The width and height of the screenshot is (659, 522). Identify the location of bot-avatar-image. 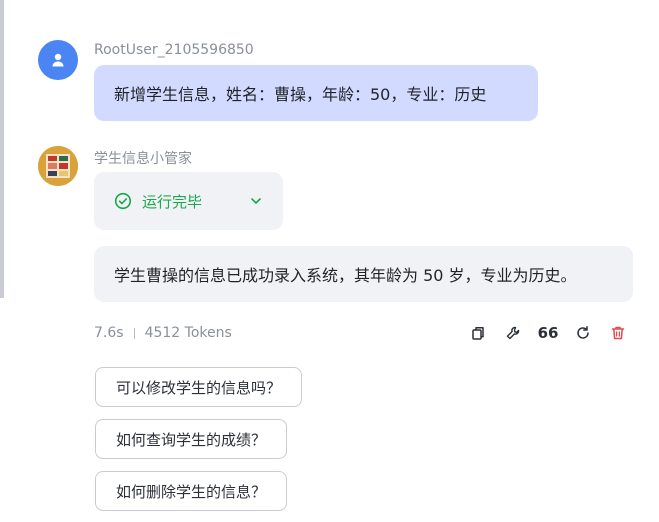
(58, 166).